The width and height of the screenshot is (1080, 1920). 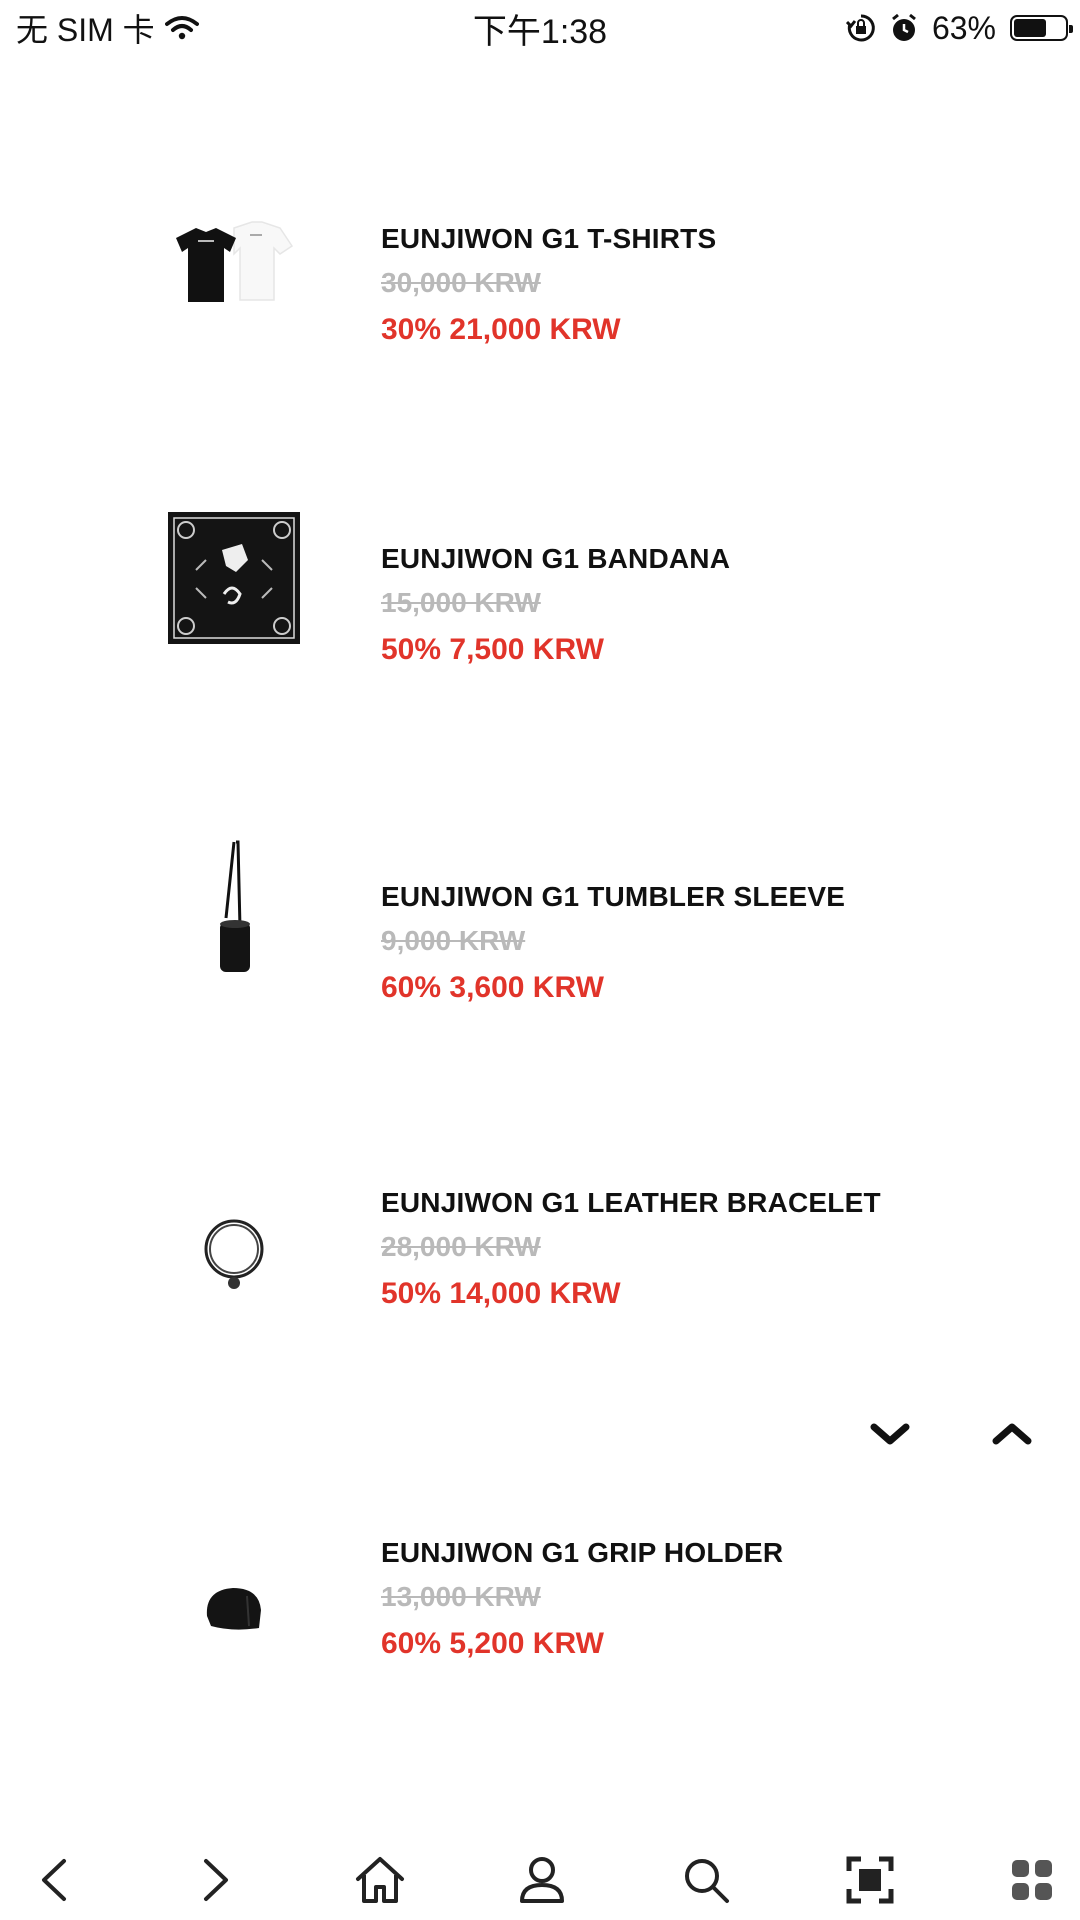 I want to click on product-image-leather-bracelet, so click(x=234, y=1256).